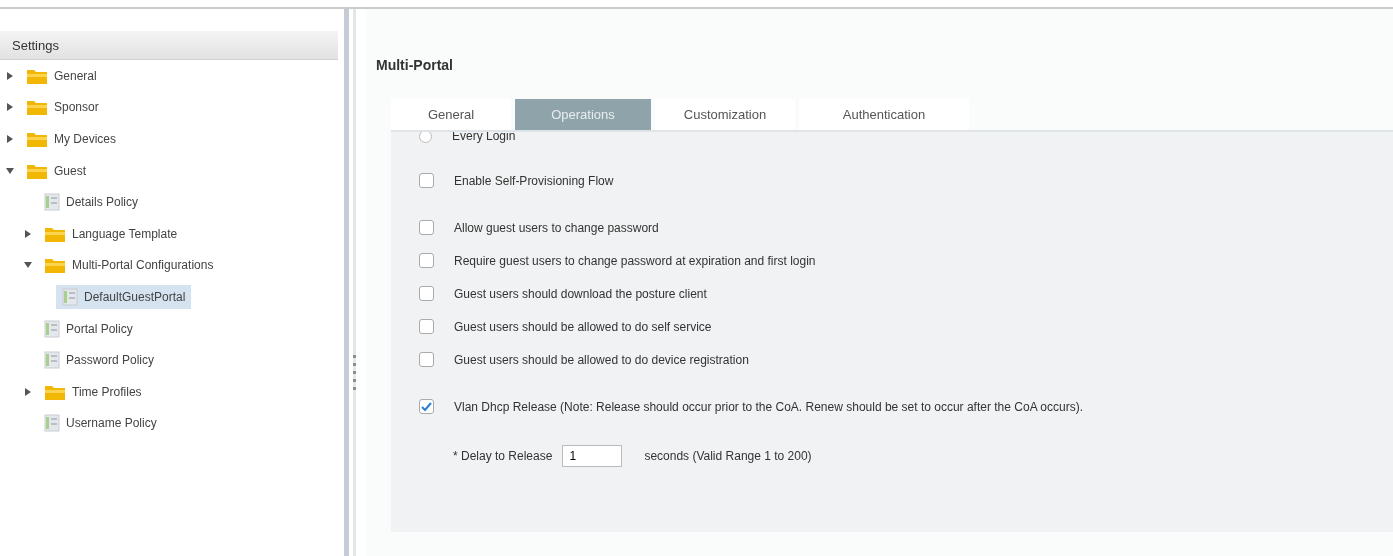 This screenshot has width=1393, height=556. I want to click on tree-item: Multi-Portal Configurations, so click(129, 265).